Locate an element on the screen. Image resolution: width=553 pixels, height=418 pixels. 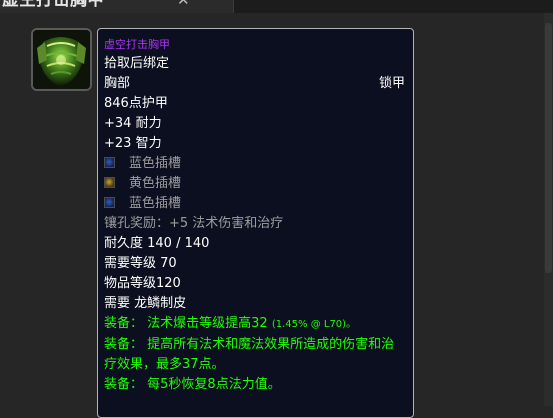
item-required-level: 需要等级 70 is located at coordinates (140, 263).